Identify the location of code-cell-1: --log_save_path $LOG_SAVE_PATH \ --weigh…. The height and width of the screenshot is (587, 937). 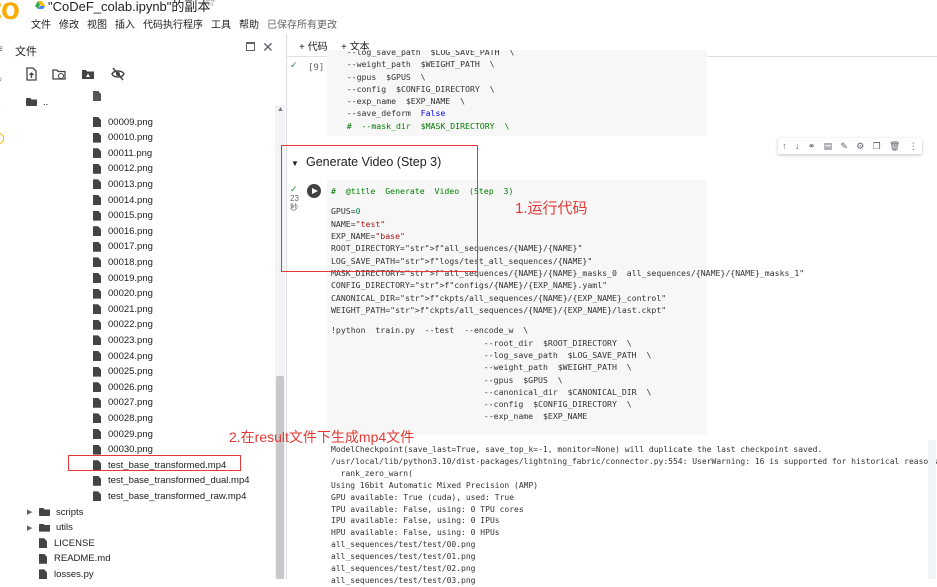
(517, 93).